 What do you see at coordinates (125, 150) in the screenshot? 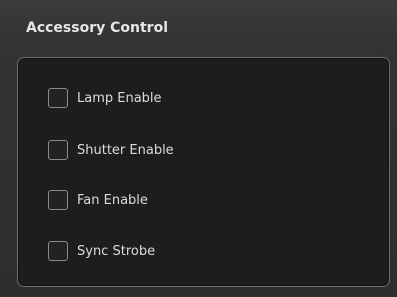
I see `checkbox-label: Shutter Enable` at bounding box center [125, 150].